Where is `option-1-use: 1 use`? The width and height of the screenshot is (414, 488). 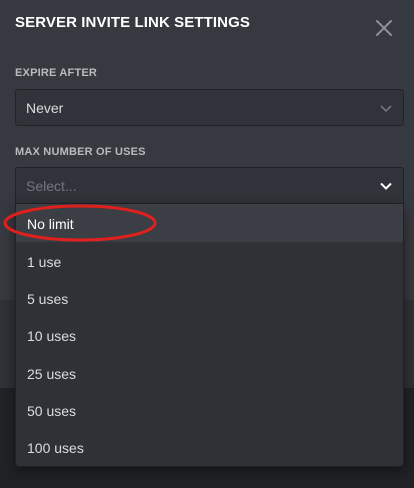 option-1-use: 1 use is located at coordinates (209, 261).